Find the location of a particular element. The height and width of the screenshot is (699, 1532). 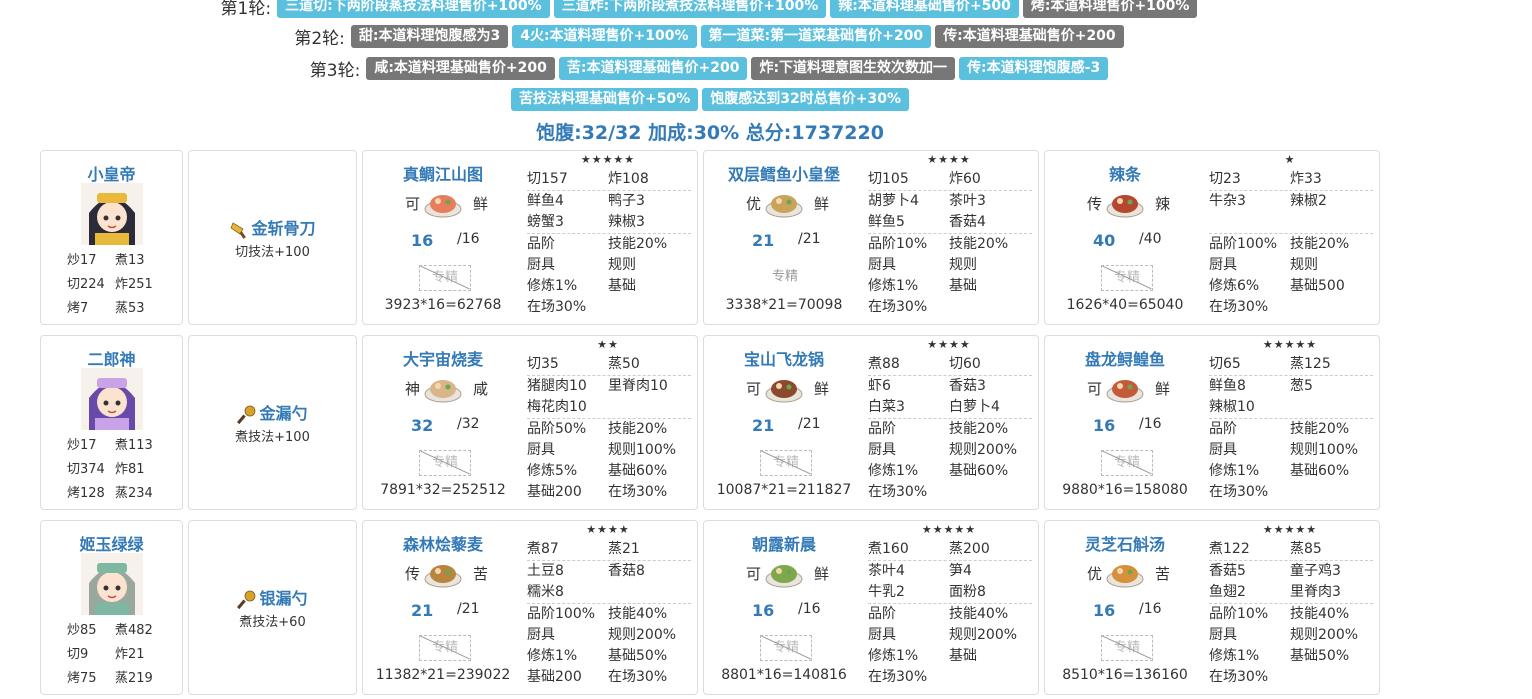

detail-row: 修炼1% 基础50% is located at coordinates (1291, 656).